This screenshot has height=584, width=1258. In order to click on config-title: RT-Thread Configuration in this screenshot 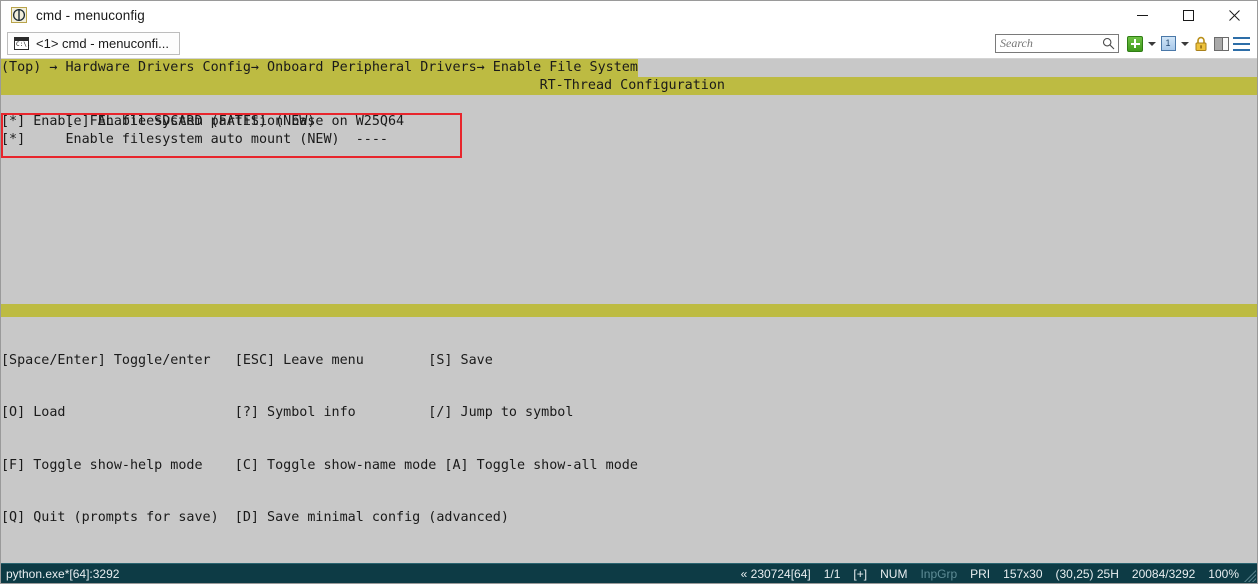, I will do `click(629, 86)`.